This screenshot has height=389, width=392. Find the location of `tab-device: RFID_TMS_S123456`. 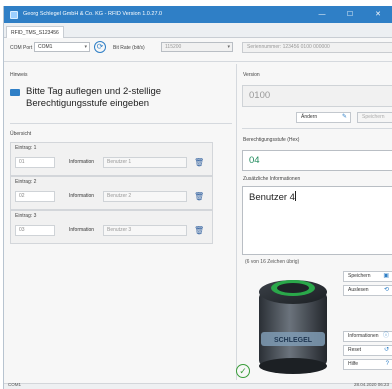

tab-device: RFID_TMS_S123456 is located at coordinates (35, 32).